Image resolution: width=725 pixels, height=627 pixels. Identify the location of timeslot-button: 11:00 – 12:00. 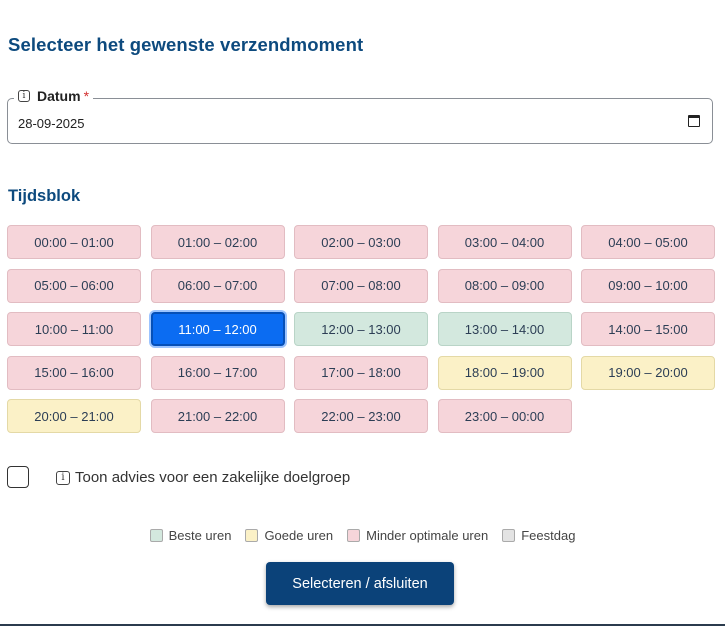
(217, 329).